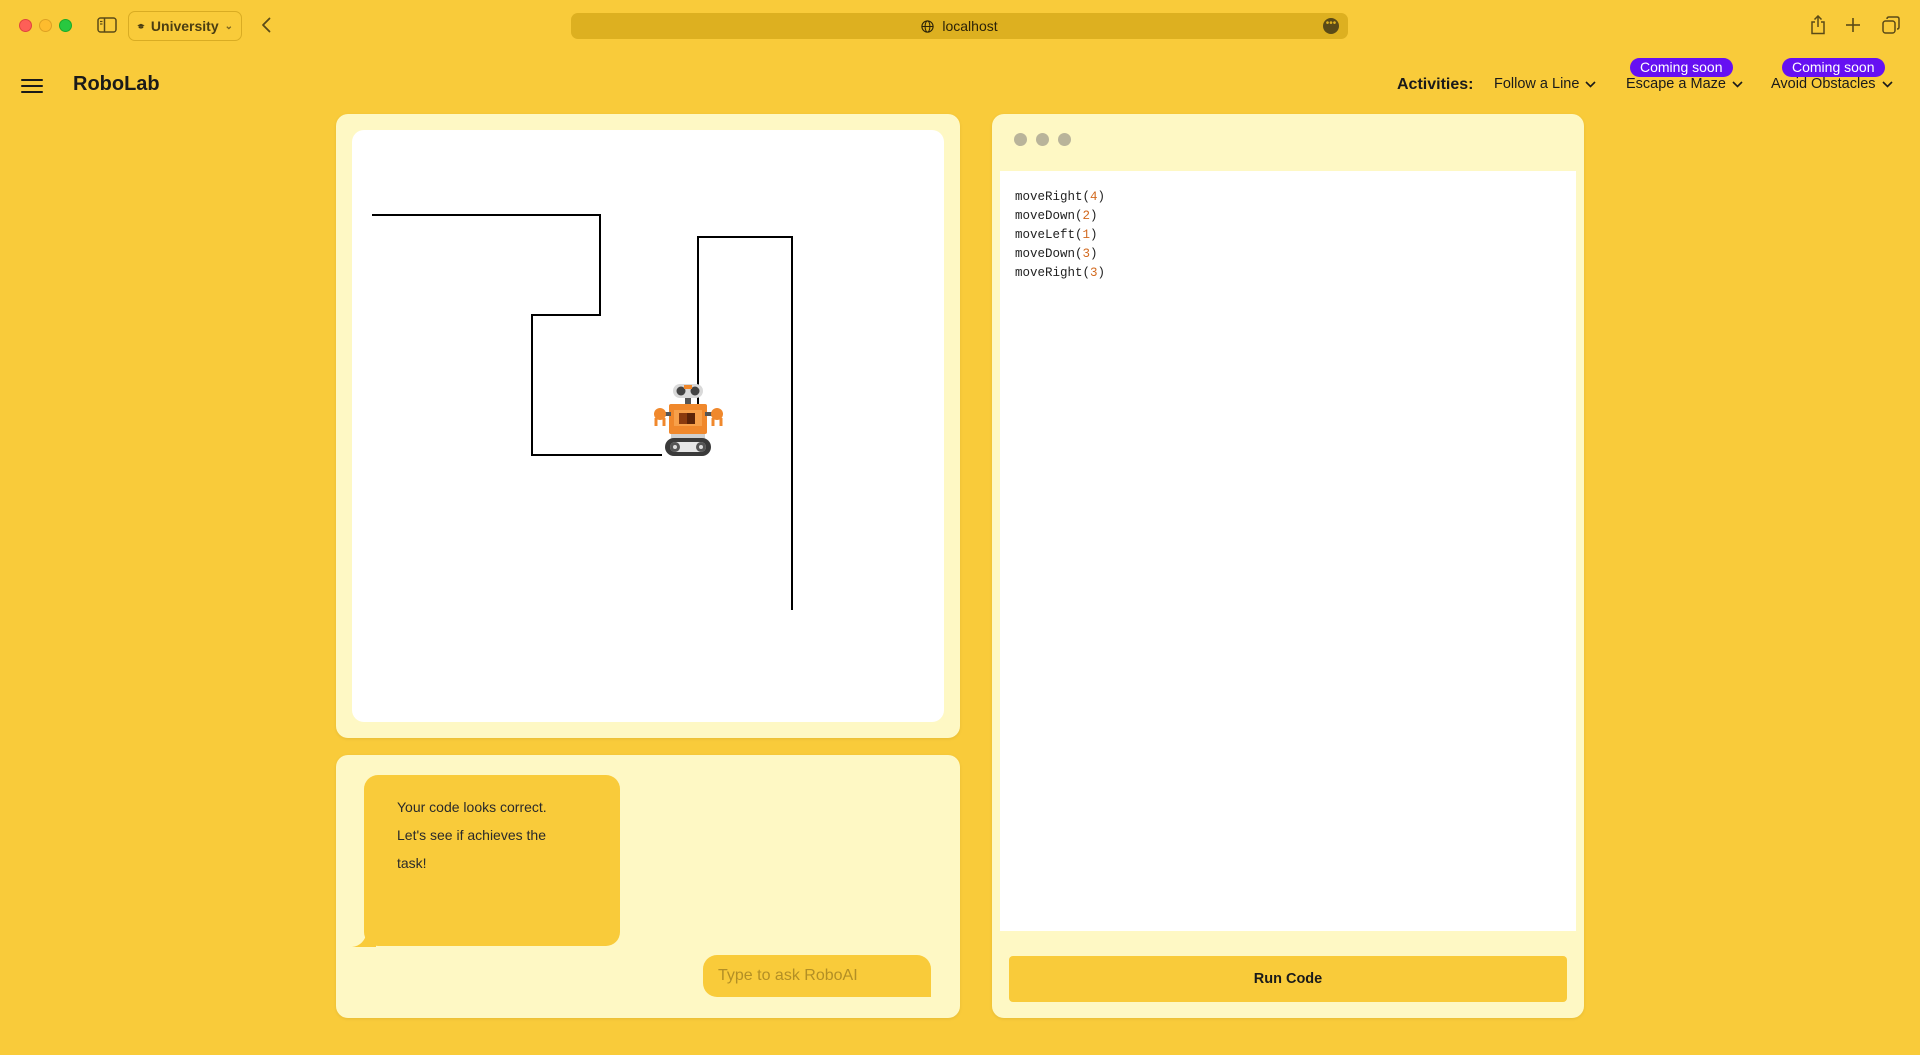 Image resolution: width=1920 pixels, height=1055 pixels. Describe the element at coordinates (1823, 84) in the screenshot. I see `nav-avoid-obstacles-label: Avoid Obstacles` at that location.